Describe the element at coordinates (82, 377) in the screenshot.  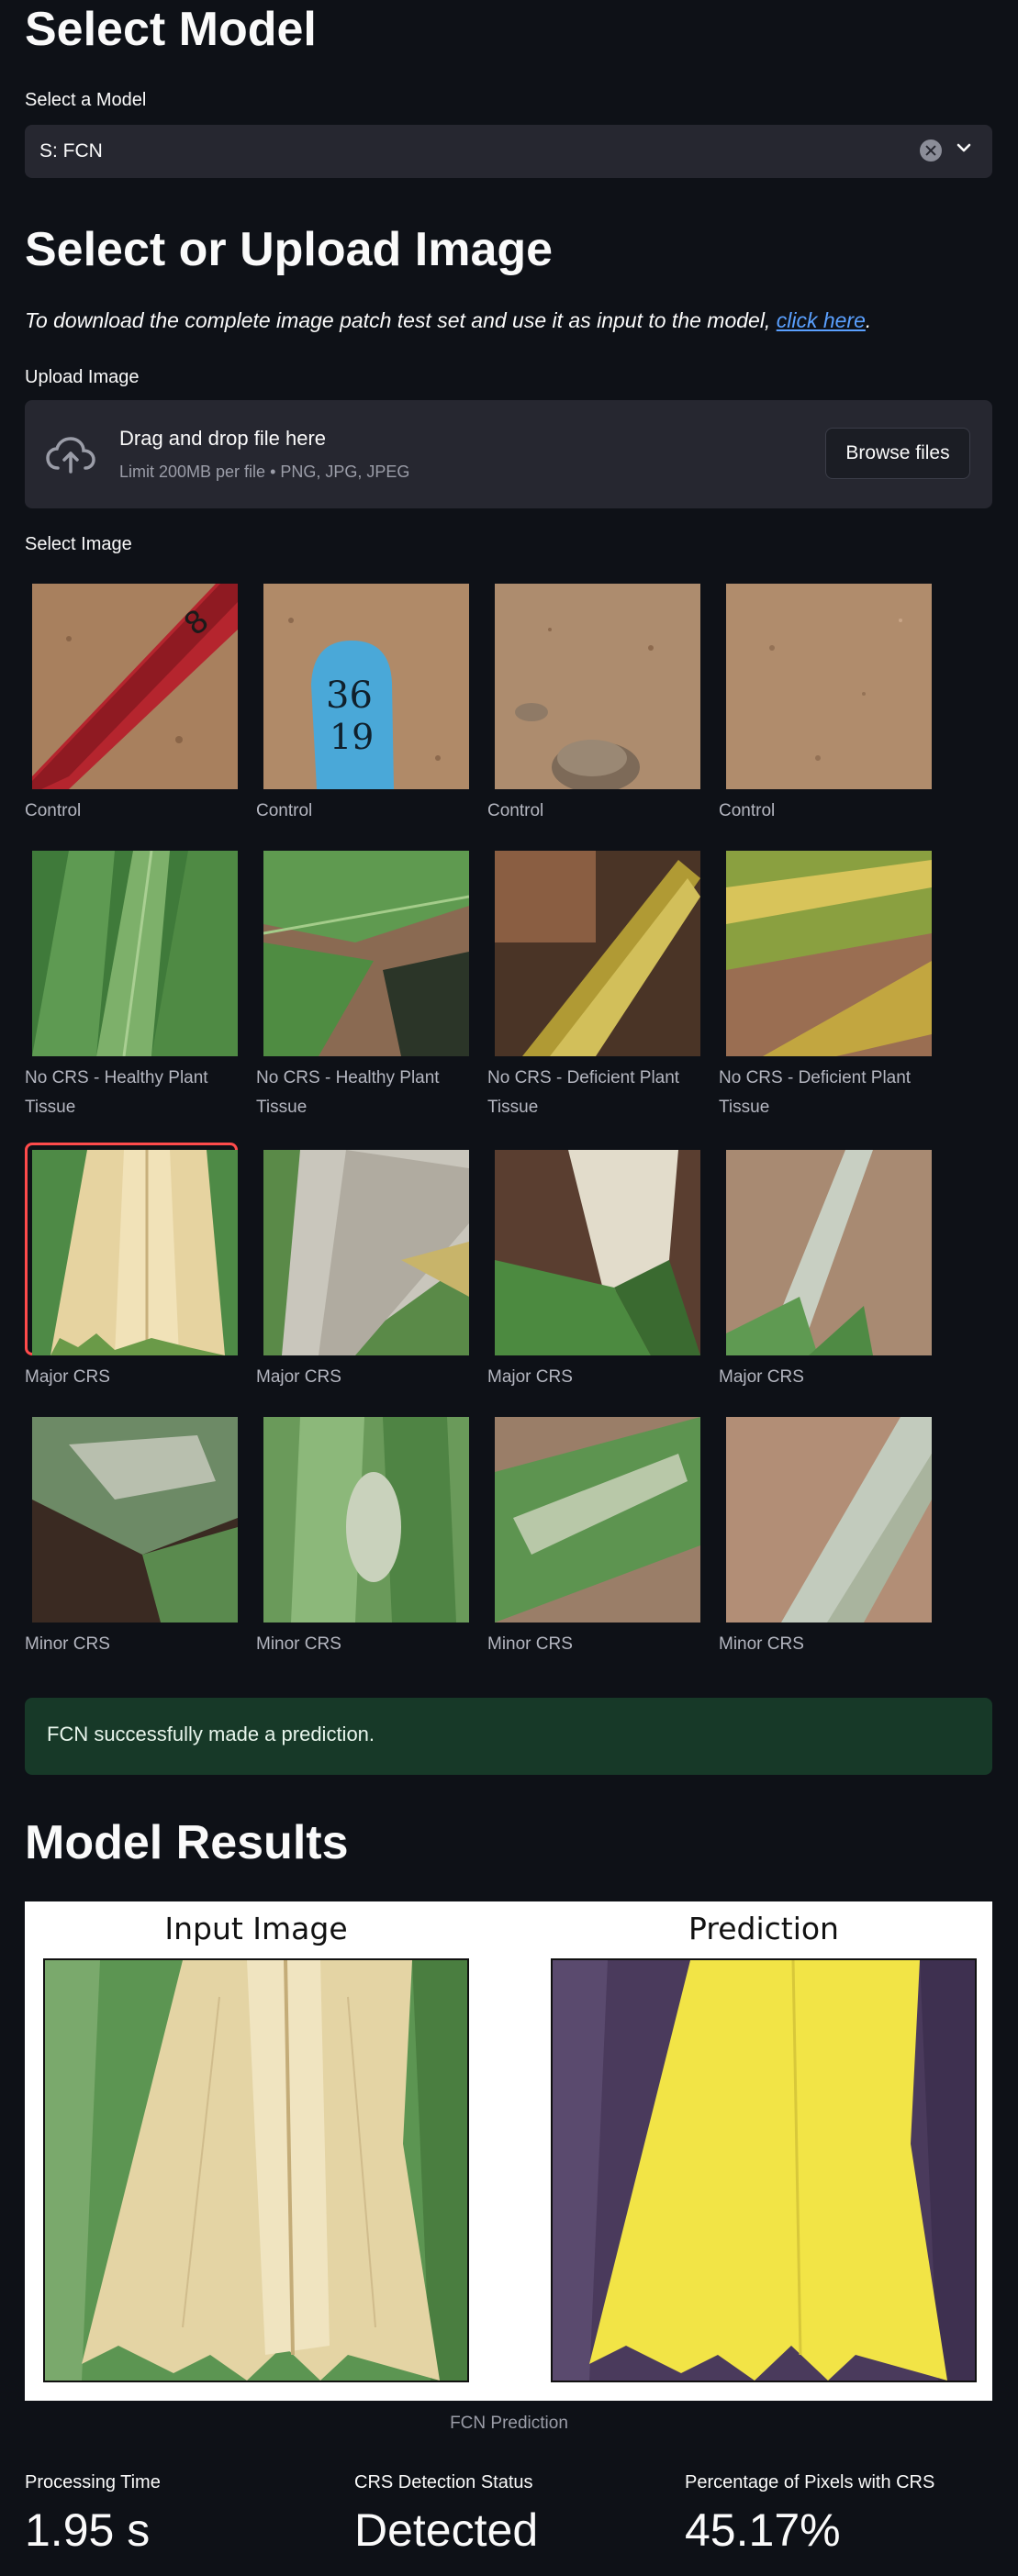
I see `upload-label: Upload Image` at that location.